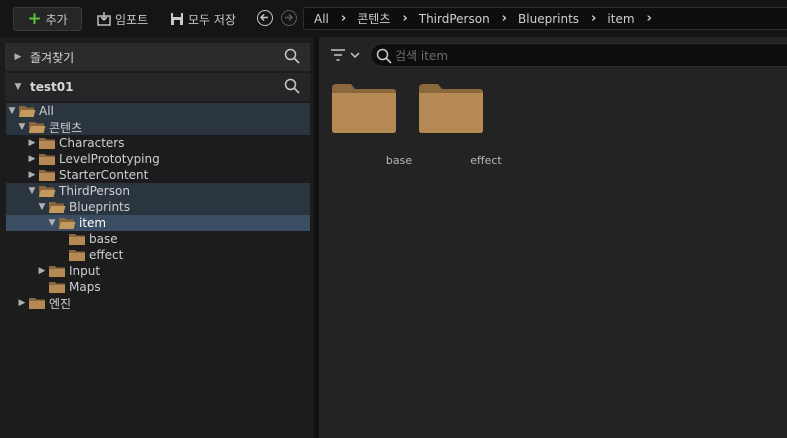 Image resolution: width=787 pixels, height=438 pixels. Describe the element at coordinates (56, 19) in the screenshot. I see `add-label: 추가` at that location.